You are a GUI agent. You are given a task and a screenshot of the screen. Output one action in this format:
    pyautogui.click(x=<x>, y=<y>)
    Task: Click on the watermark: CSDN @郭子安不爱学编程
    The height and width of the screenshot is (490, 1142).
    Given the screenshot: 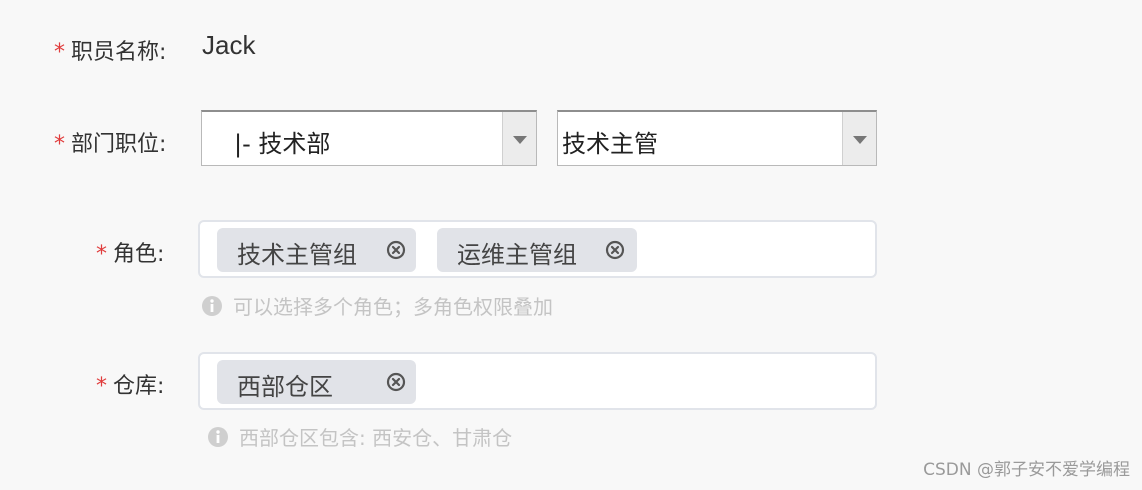 What is the action you would take?
    pyautogui.click(x=1026, y=470)
    